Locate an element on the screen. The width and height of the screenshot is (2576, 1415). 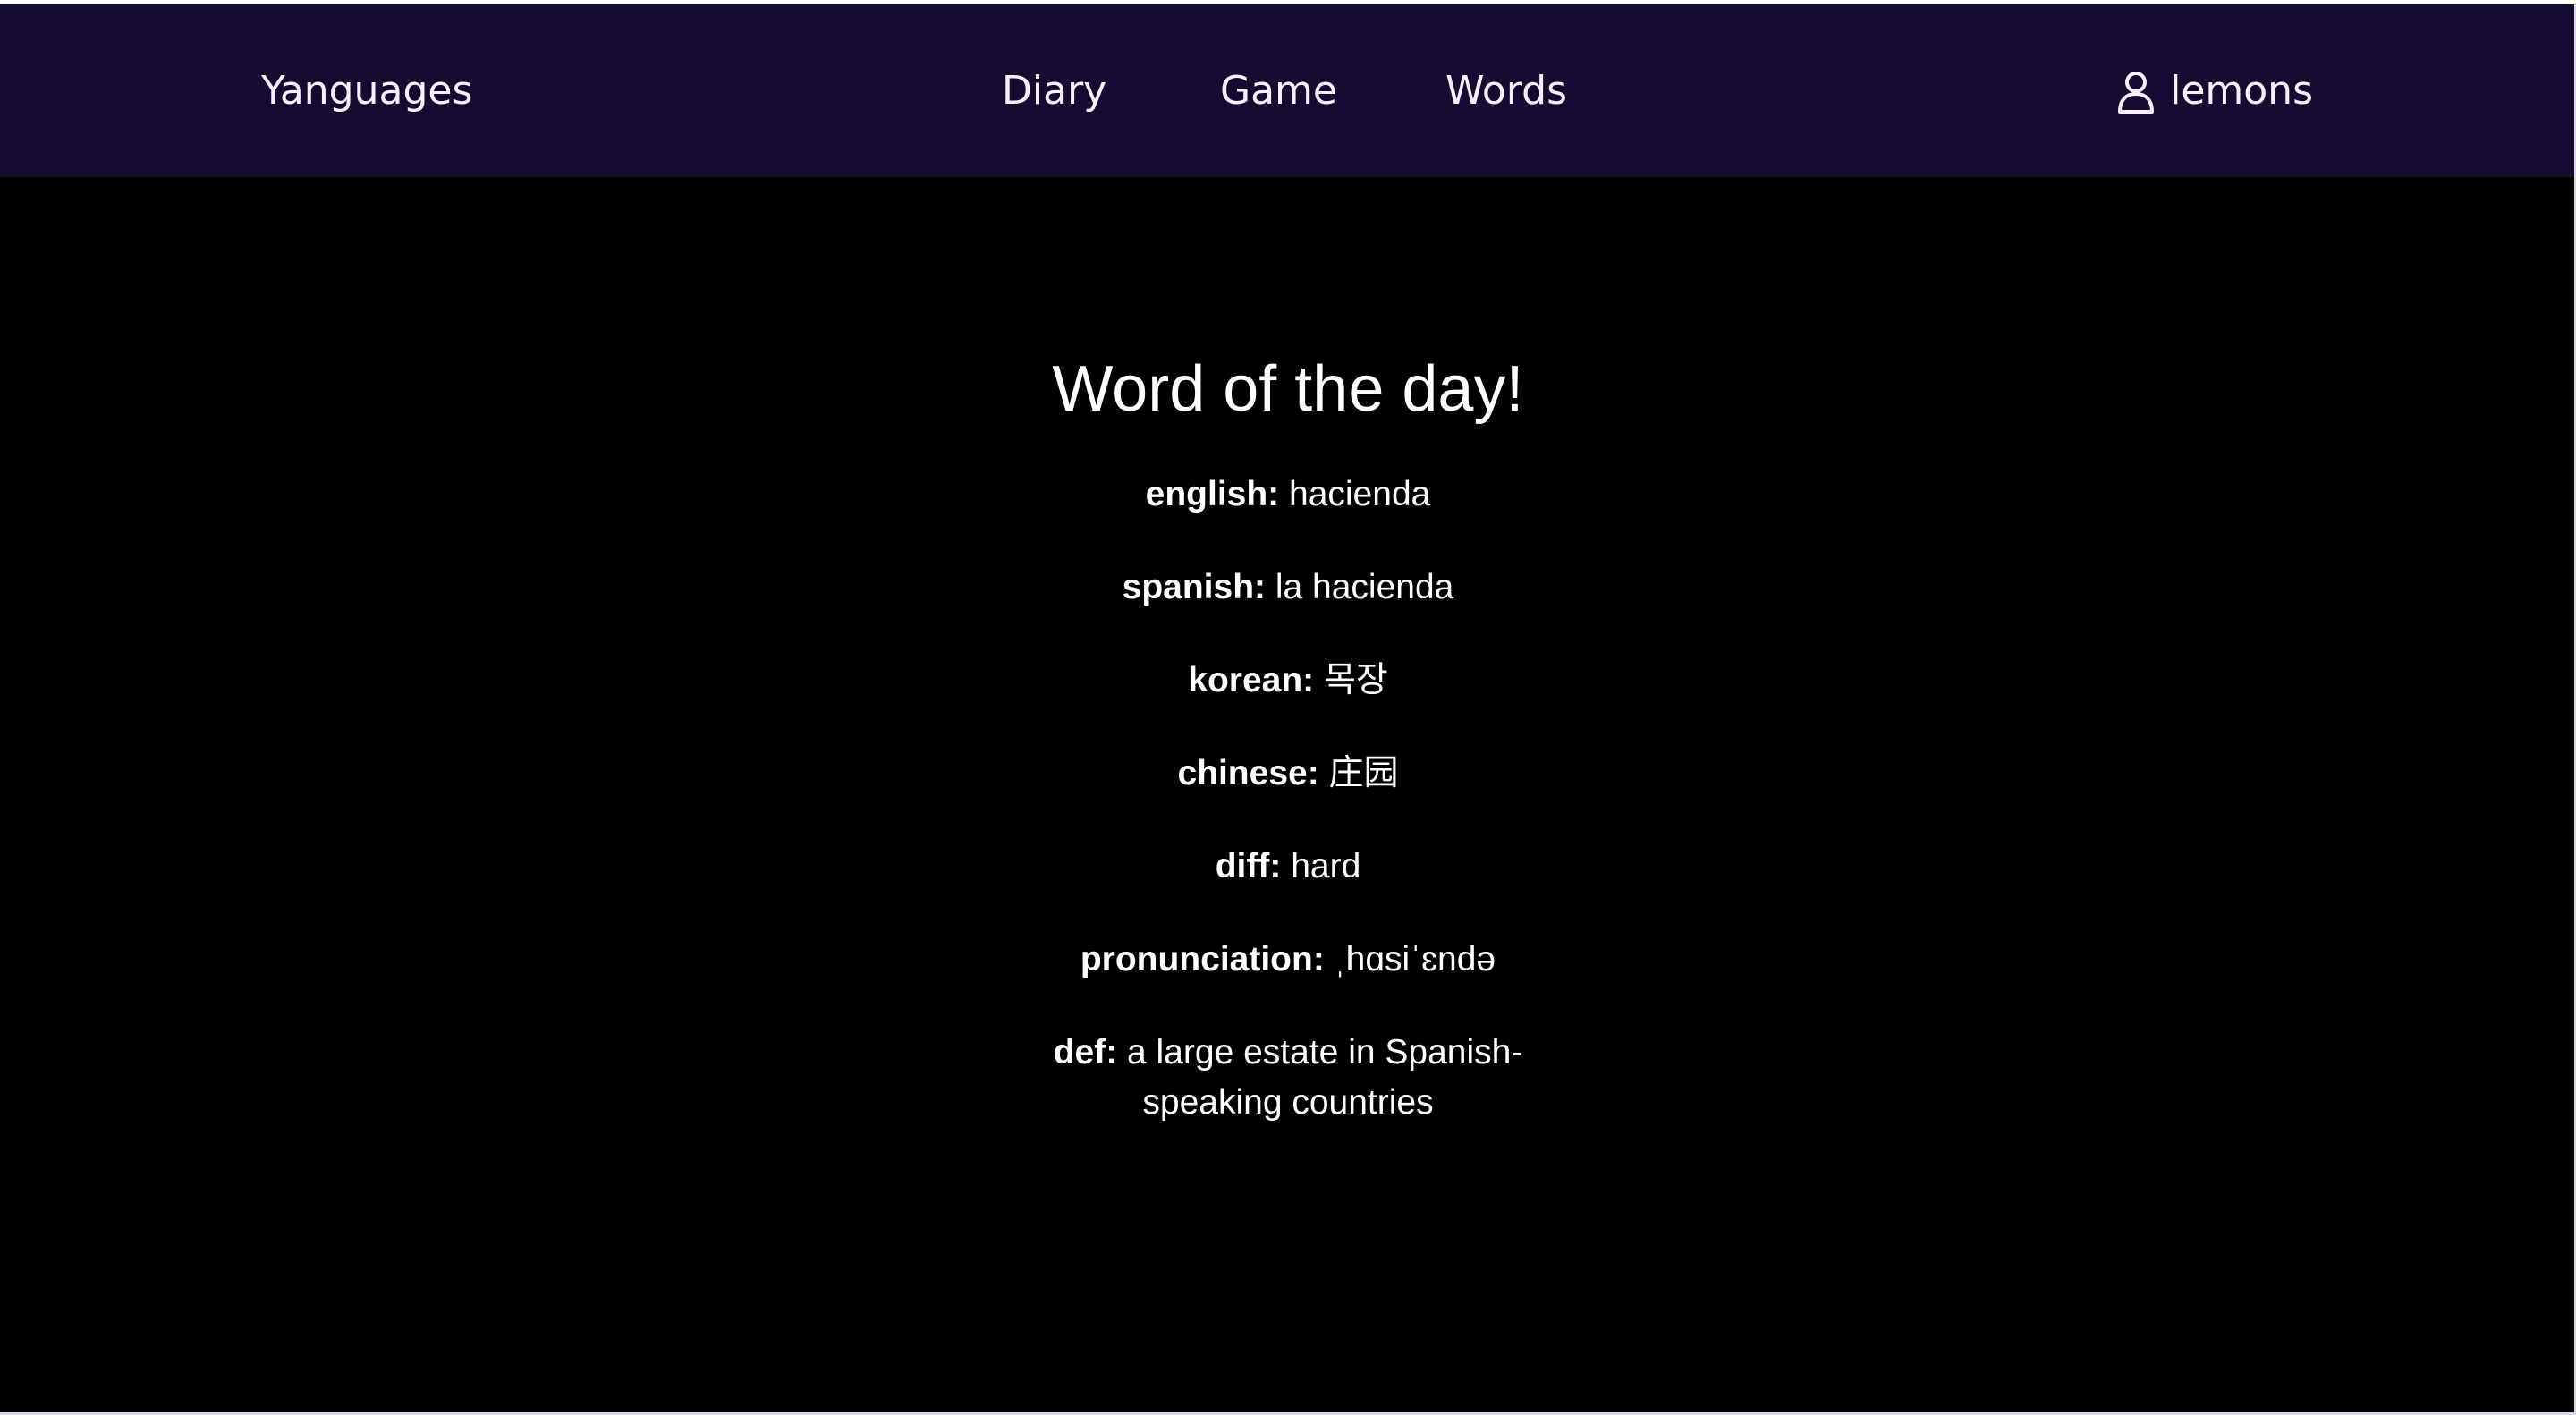
chinese-row: chinese: 庄园 is located at coordinates (1288, 774).